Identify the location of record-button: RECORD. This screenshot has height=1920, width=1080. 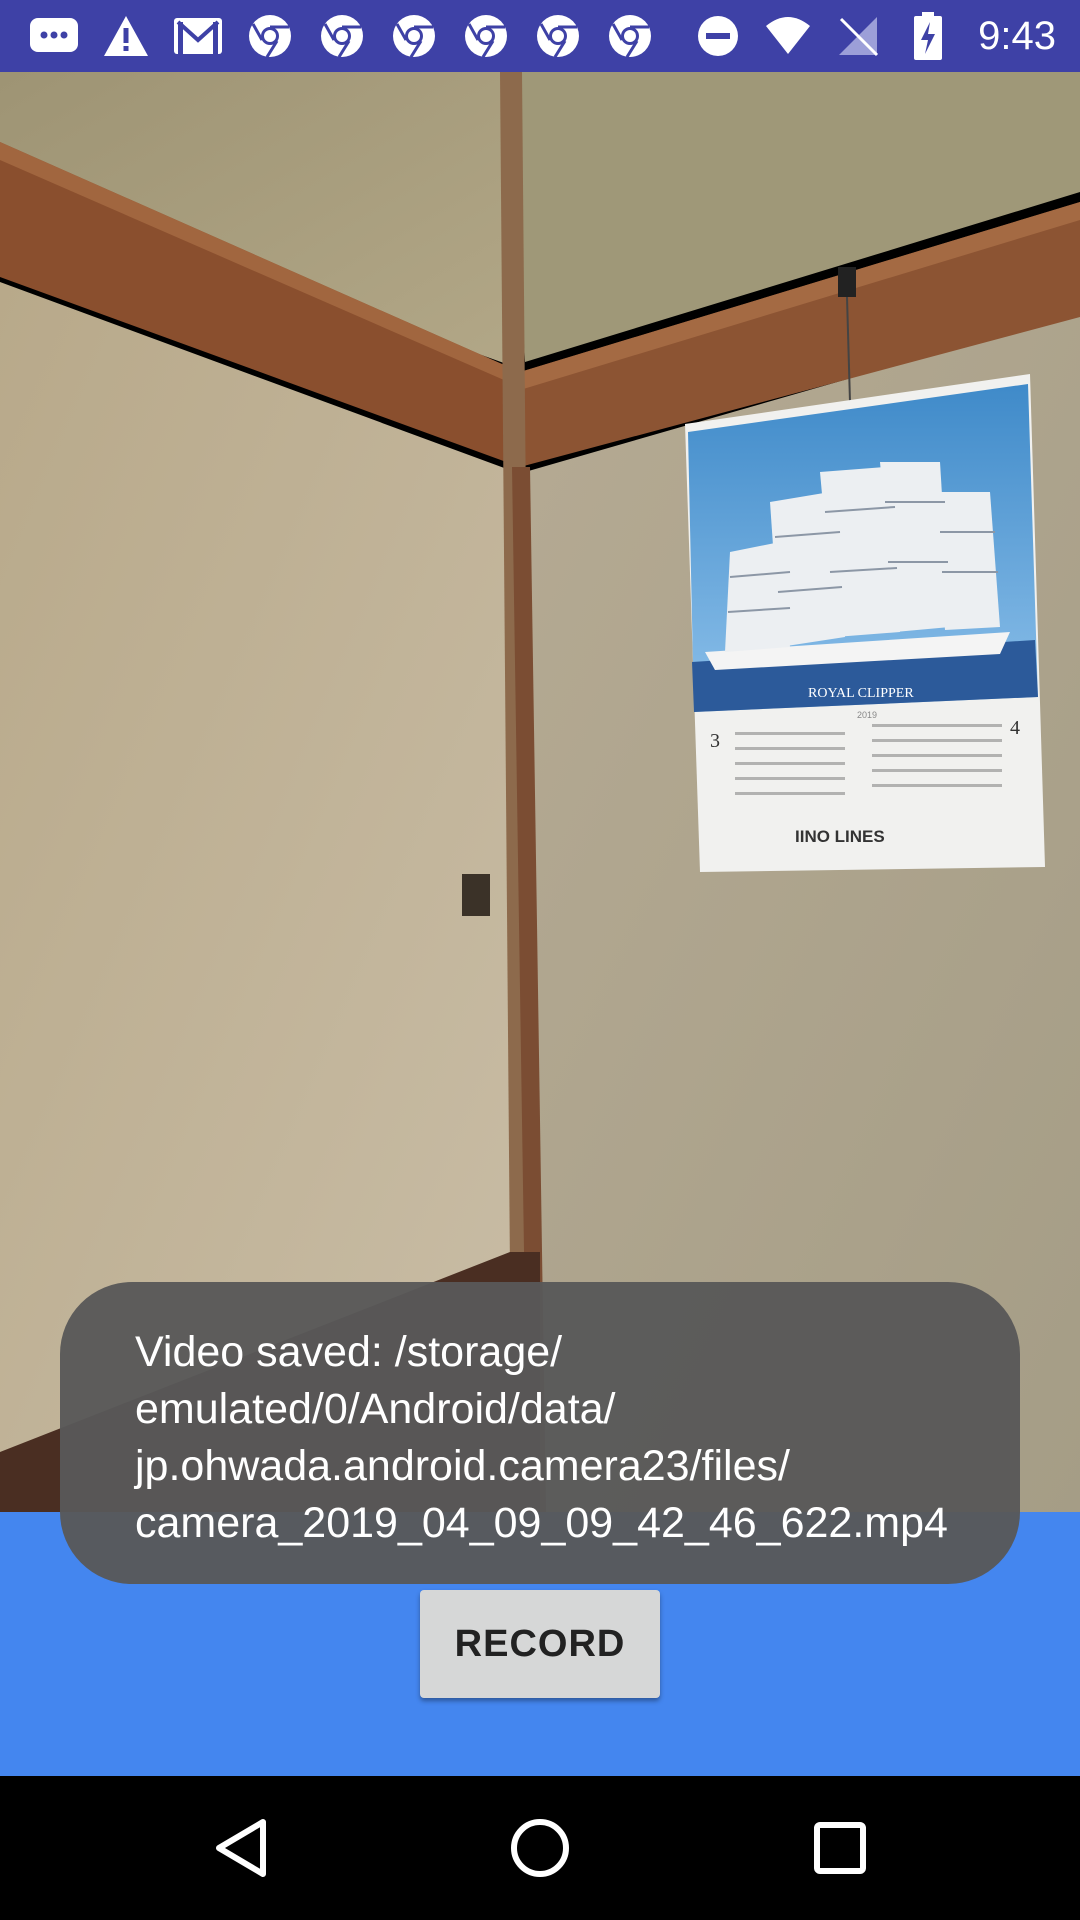
(540, 1644).